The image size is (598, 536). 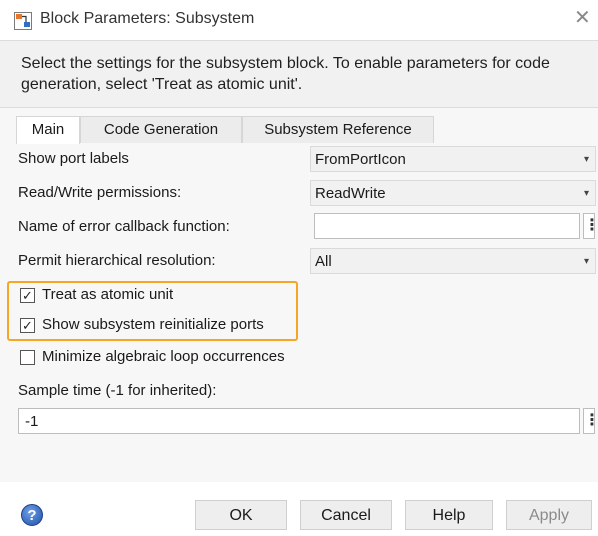 What do you see at coordinates (582, 18) in the screenshot?
I see `close-icon: ✕` at bounding box center [582, 18].